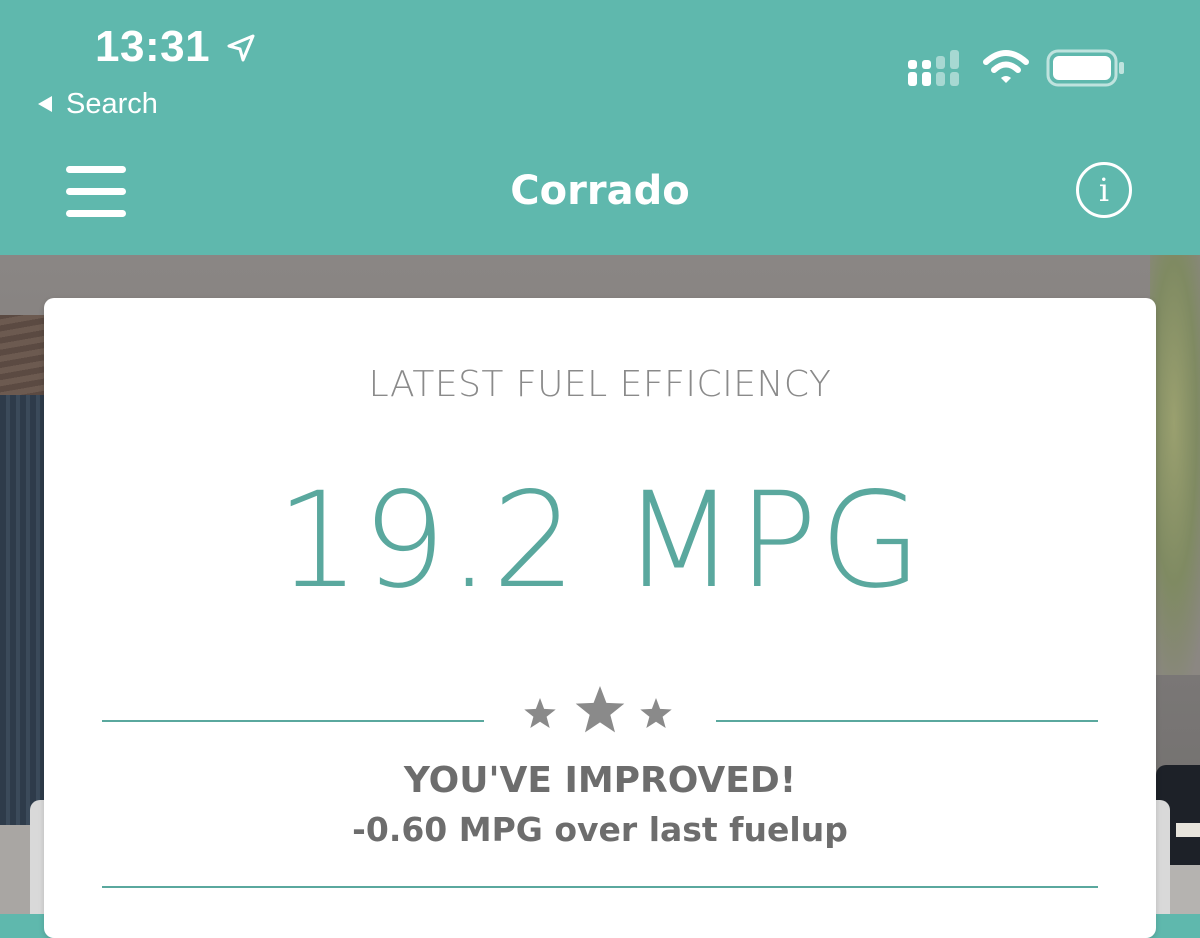  I want to click on status-time: 13:31, so click(153, 46).